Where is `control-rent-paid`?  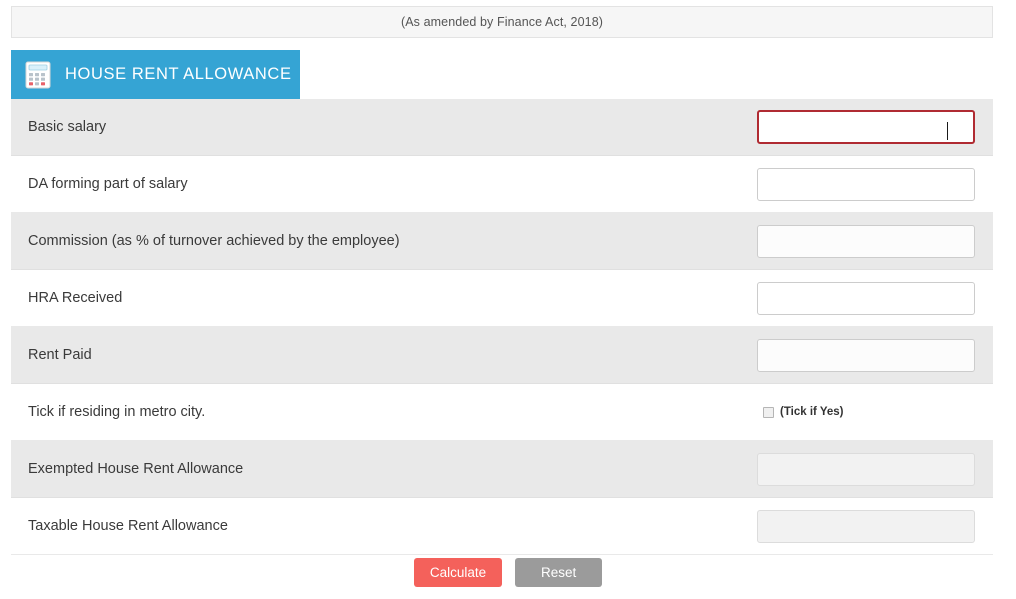 control-rent-paid is located at coordinates (875, 355).